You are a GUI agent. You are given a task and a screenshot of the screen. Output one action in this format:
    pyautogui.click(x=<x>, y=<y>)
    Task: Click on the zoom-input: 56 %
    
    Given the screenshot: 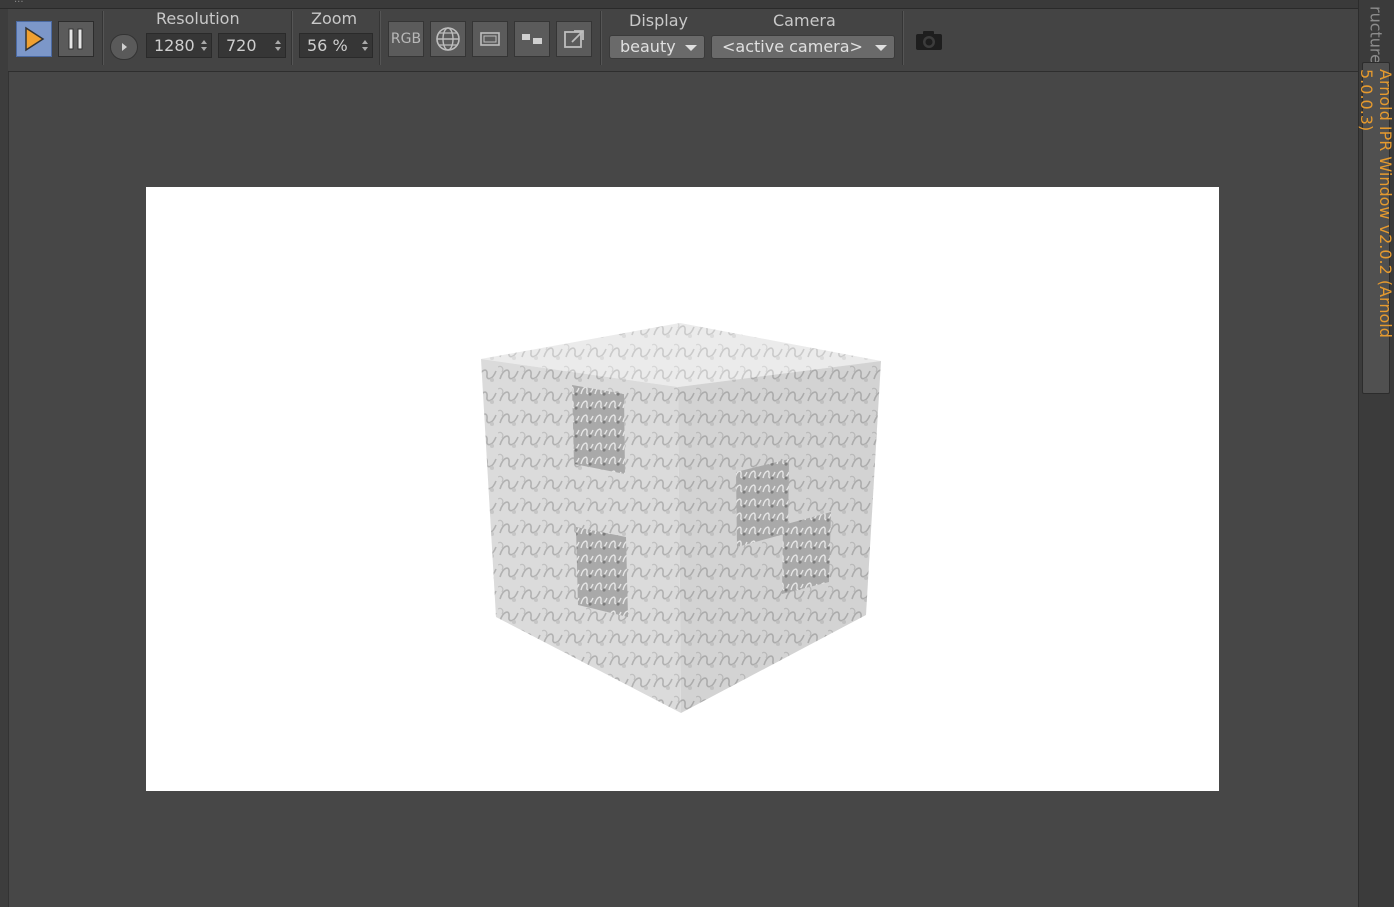 What is the action you would take?
    pyautogui.click(x=336, y=45)
    